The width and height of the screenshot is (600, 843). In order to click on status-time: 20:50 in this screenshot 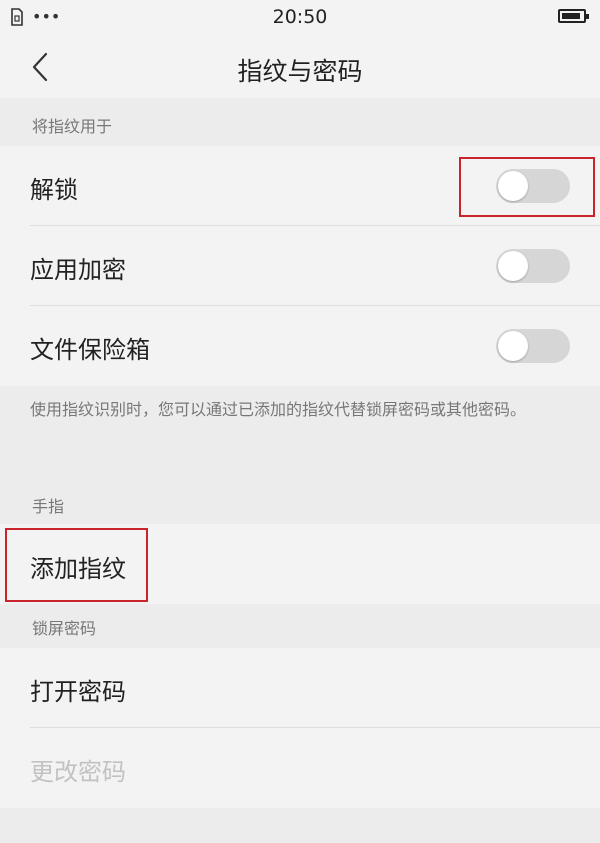, I will do `click(300, 17)`.